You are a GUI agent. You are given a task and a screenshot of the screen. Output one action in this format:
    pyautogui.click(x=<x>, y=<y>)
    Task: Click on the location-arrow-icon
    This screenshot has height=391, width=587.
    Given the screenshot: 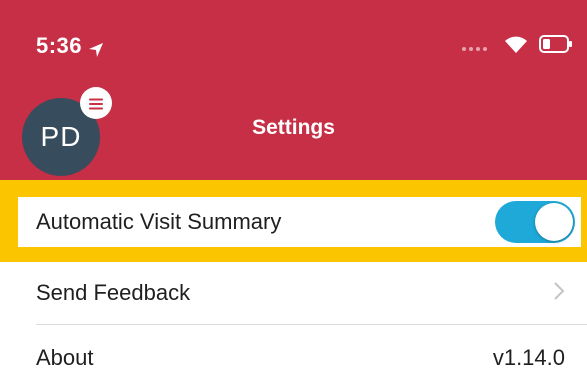 What is the action you would take?
    pyautogui.click(x=96, y=47)
    